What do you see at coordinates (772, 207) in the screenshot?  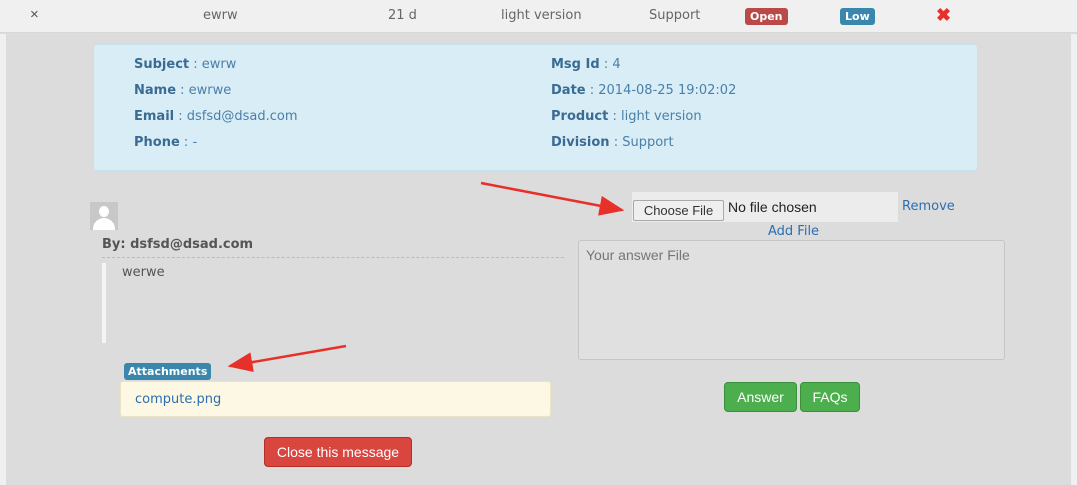 I see `file-status: No file chosen` at bounding box center [772, 207].